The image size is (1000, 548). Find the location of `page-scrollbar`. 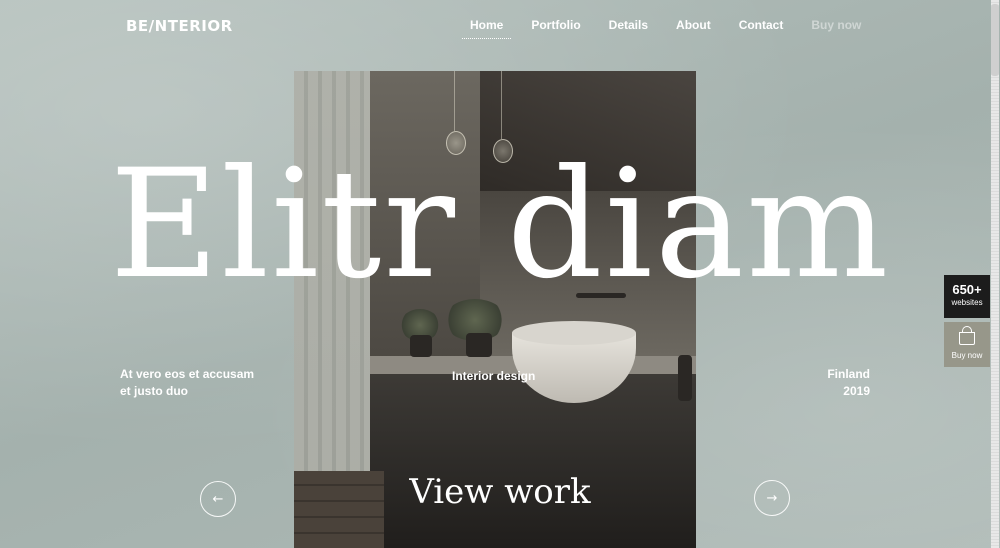

page-scrollbar is located at coordinates (995, 274).